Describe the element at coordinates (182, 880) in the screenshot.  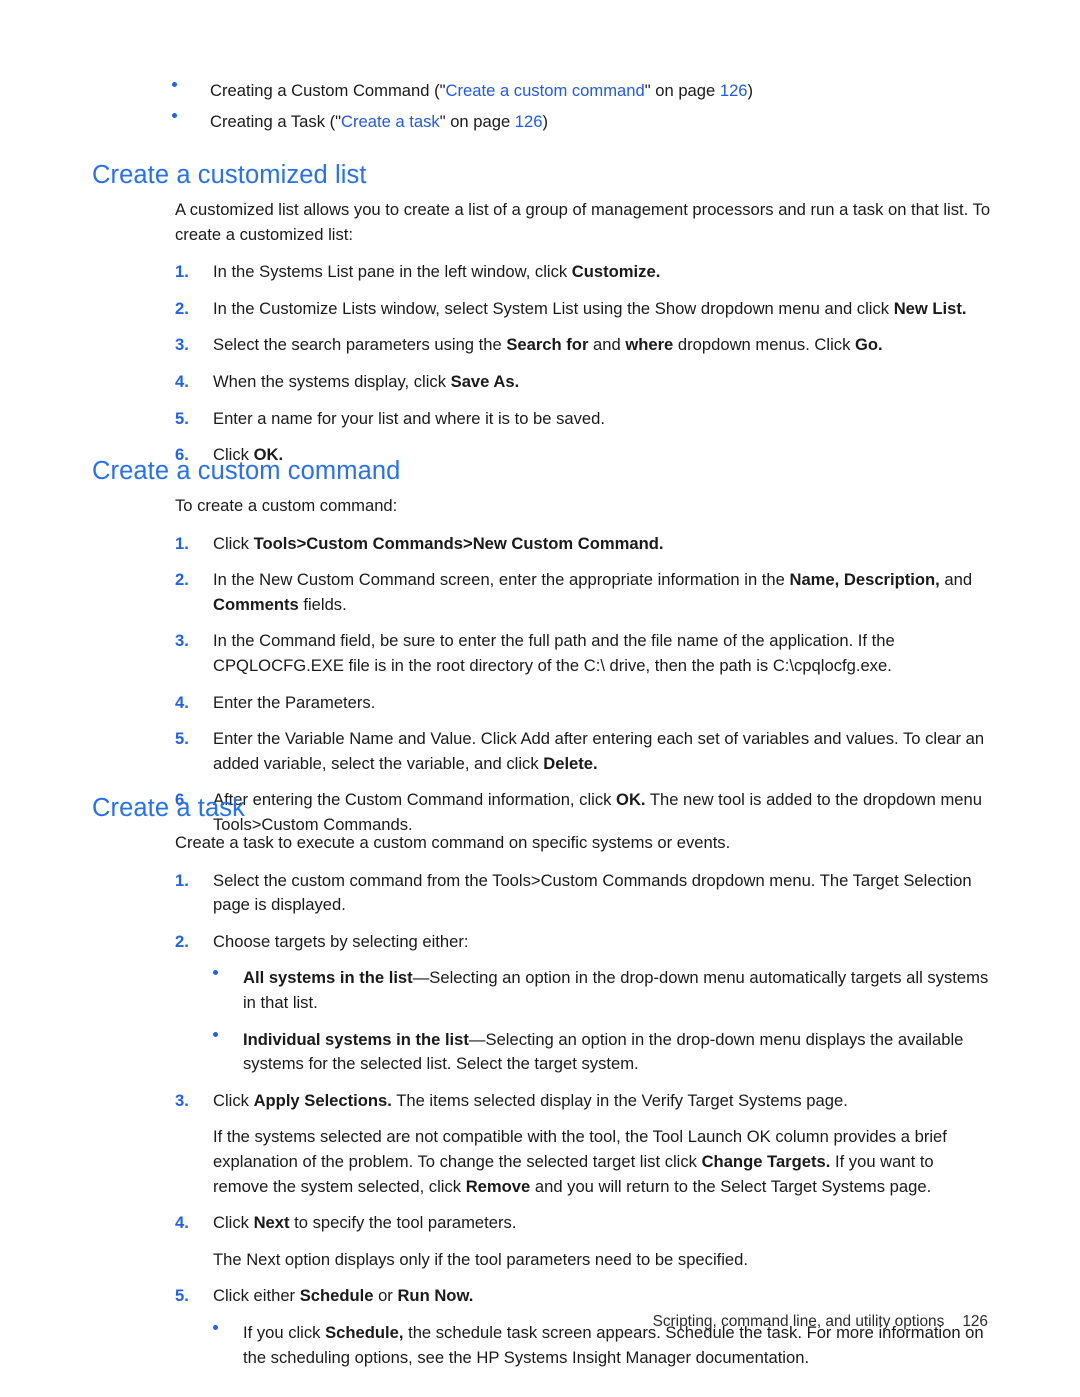
I see `step-number: 1.` at that location.